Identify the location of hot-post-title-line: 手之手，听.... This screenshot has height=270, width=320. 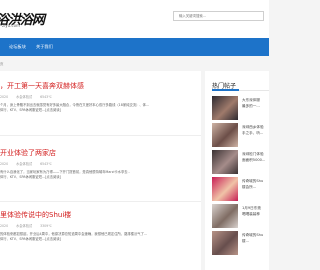
(253, 132).